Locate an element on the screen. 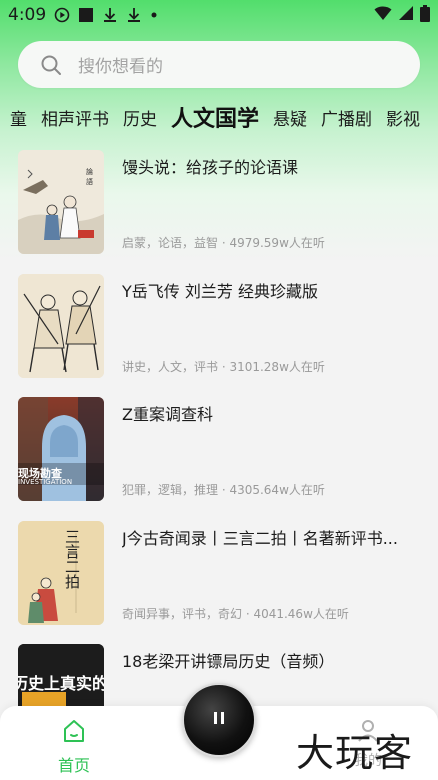 Image resolution: width=438 pixels, height=780 pixels. tab-crosstalk: 相声评书 is located at coordinates (75, 117).